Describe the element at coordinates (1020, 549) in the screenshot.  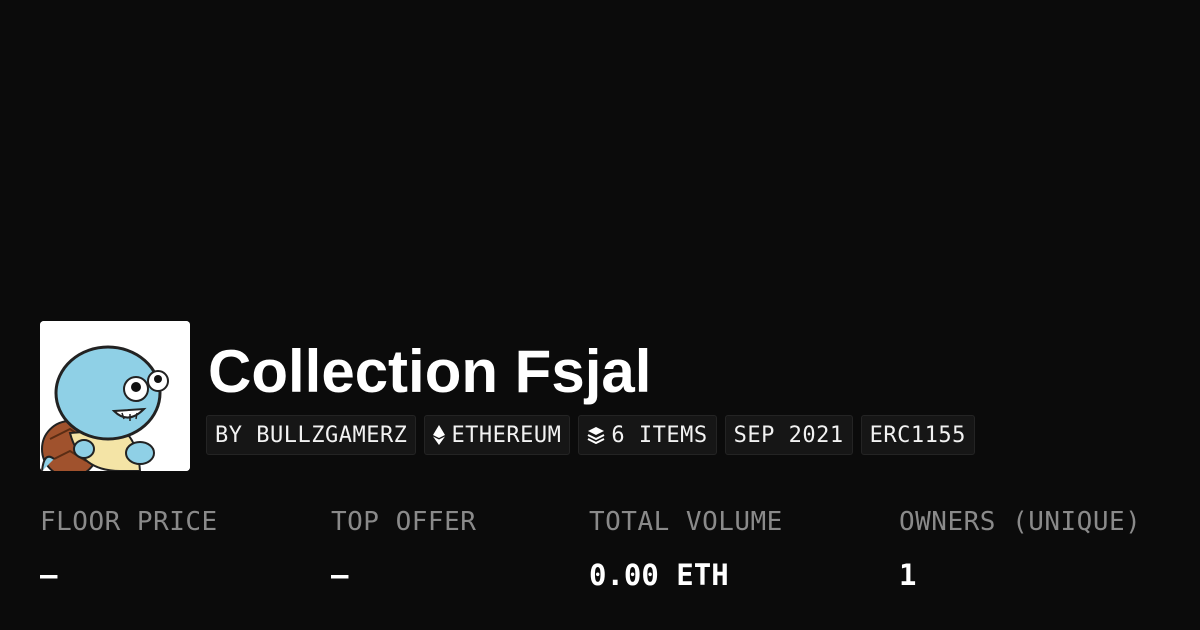
I see `stat-owners: OWNERS (UNIQUE) 1` at that location.